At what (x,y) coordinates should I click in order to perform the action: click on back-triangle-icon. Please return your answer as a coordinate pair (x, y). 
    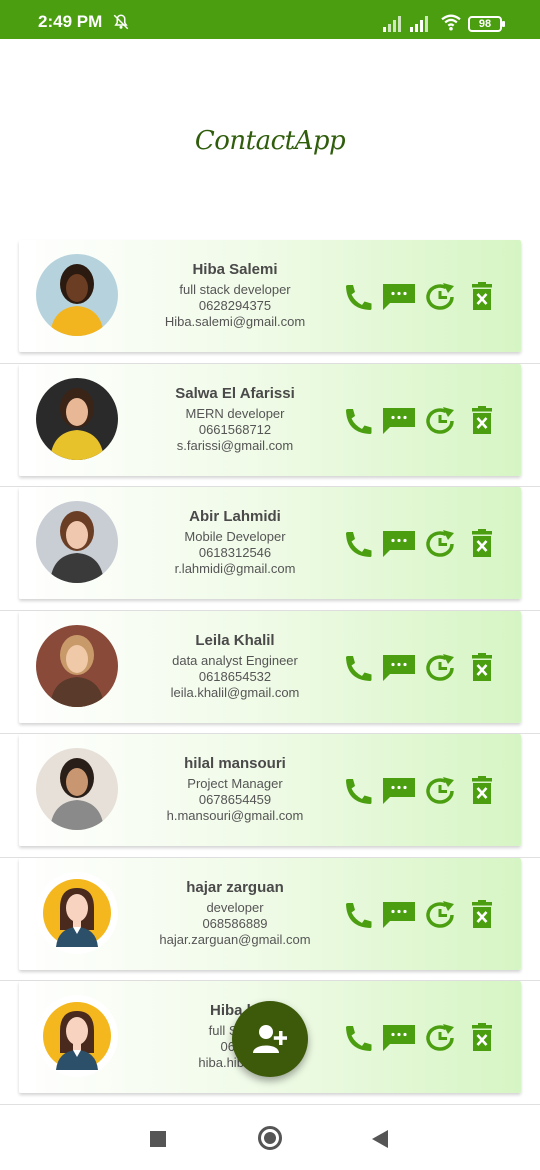
    Looking at the image, I should click on (380, 1139).